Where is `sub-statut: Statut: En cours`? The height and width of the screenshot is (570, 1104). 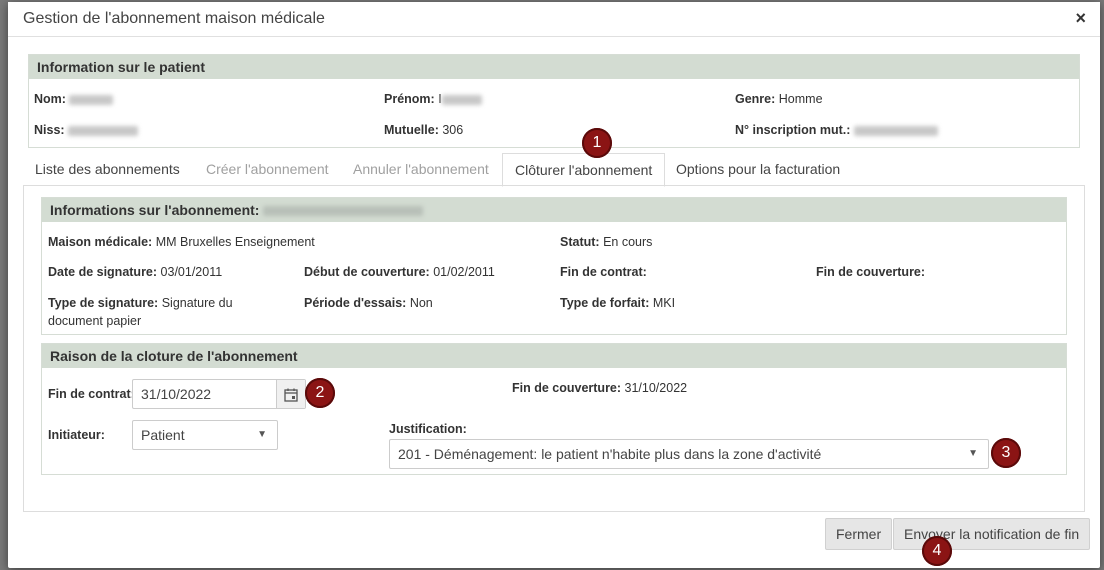
sub-statut: Statut: En cours is located at coordinates (606, 242).